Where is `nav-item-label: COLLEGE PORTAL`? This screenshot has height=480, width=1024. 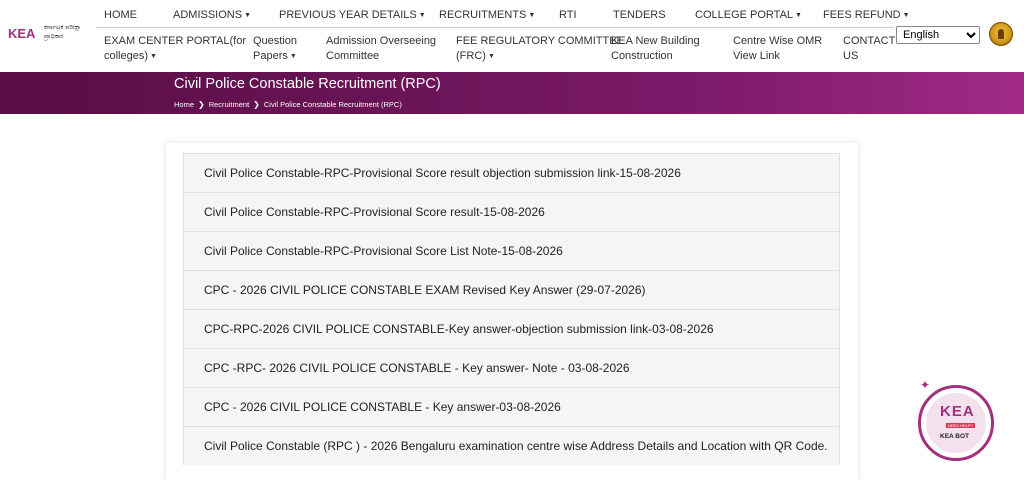
nav-item-label: COLLEGE PORTAL is located at coordinates (744, 15).